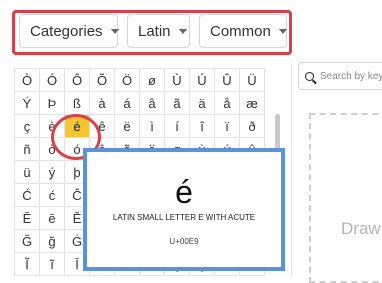 The width and height of the screenshot is (382, 283). I want to click on char-cell: ä, so click(202, 103).